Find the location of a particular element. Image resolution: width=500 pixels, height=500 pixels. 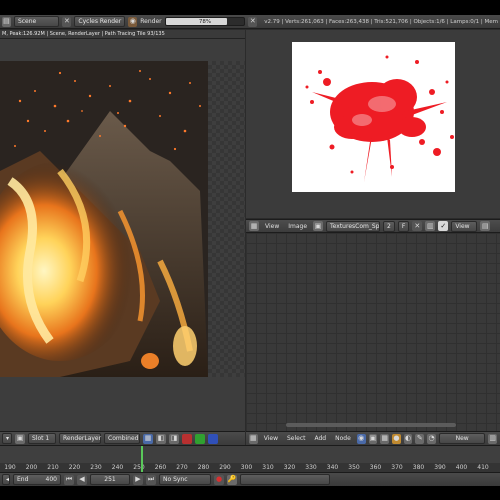

render-progress-bar: 78% is located at coordinates (205, 21).